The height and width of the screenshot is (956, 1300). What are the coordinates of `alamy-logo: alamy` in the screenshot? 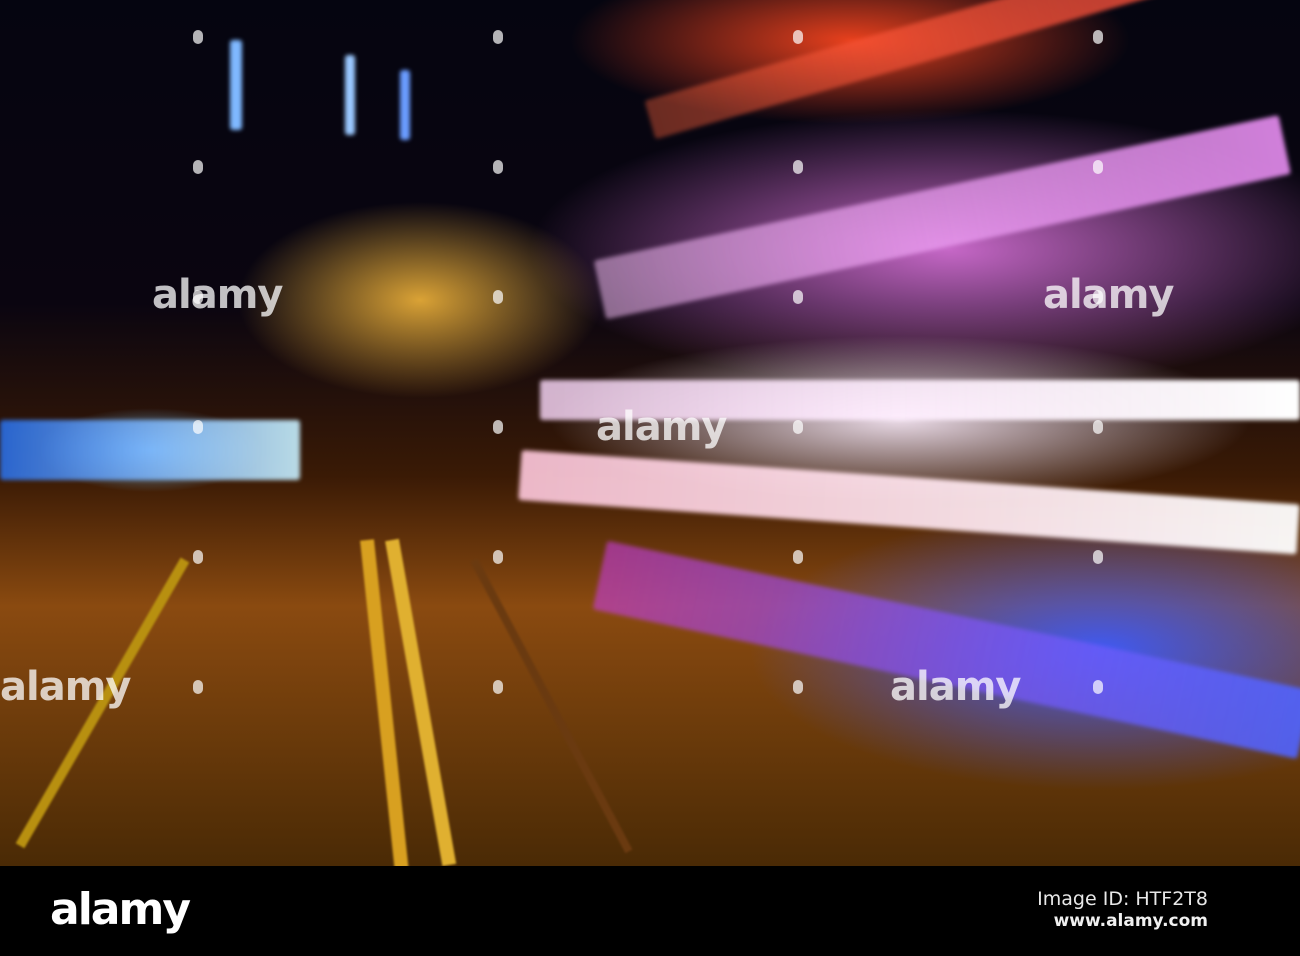 It's located at (120, 909).